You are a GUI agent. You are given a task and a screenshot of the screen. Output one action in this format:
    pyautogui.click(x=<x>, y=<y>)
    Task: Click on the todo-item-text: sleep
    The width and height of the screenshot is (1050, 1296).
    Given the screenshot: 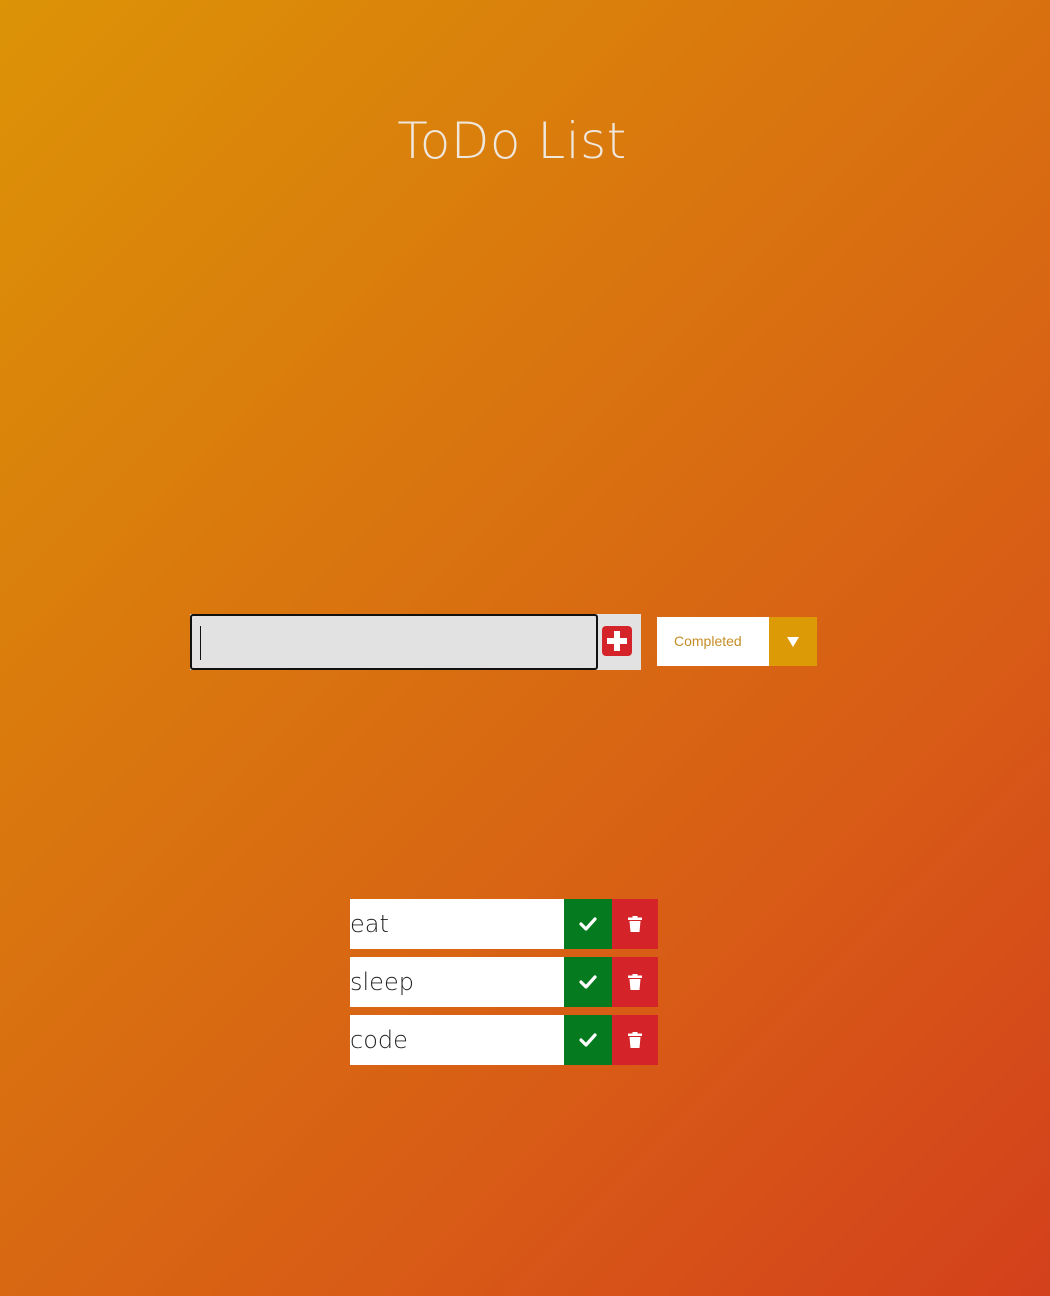 What is the action you would take?
    pyautogui.click(x=382, y=982)
    